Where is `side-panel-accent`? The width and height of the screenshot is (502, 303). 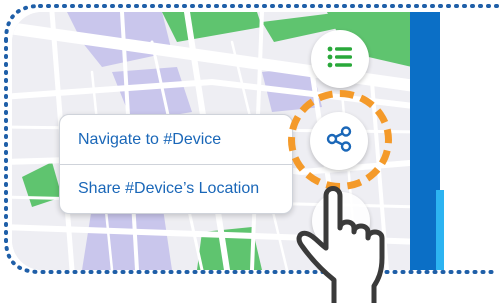
side-panel-accent is located at coordinates (440, 230).